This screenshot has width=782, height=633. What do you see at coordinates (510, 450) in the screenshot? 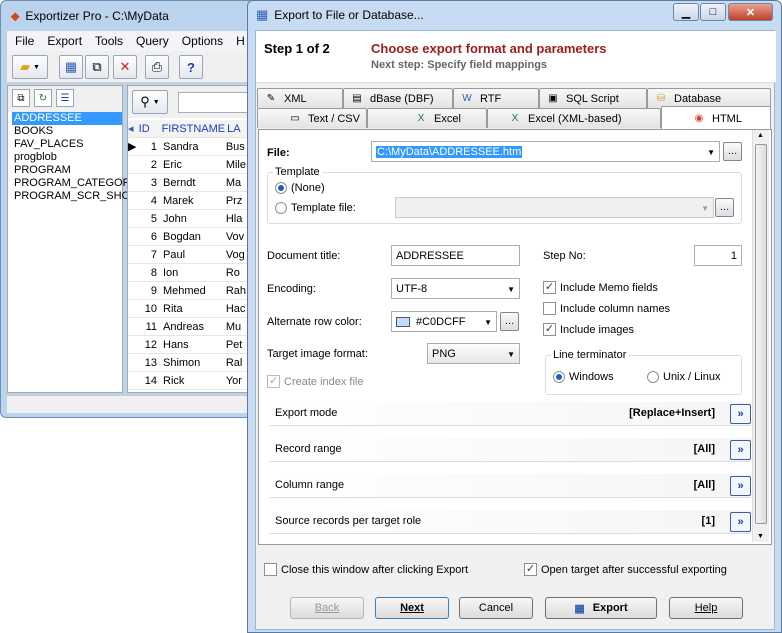
I see `record-range-section: Record range [All] »` at bounding box center [510, 450].